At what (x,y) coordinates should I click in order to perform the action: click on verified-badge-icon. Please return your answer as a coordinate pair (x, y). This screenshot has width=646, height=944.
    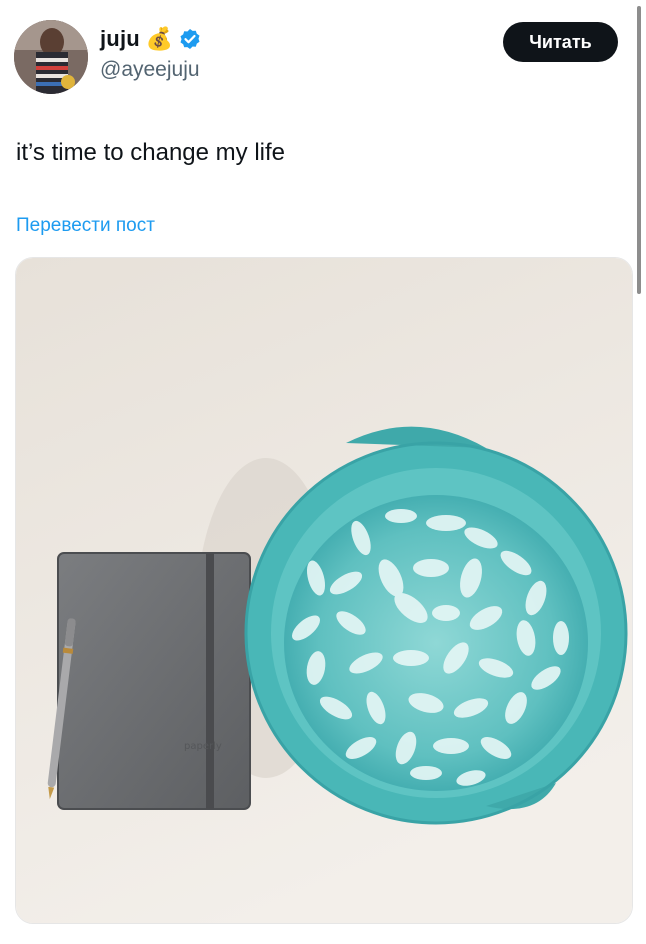
    Looking at the image, I should click on (190, 39).